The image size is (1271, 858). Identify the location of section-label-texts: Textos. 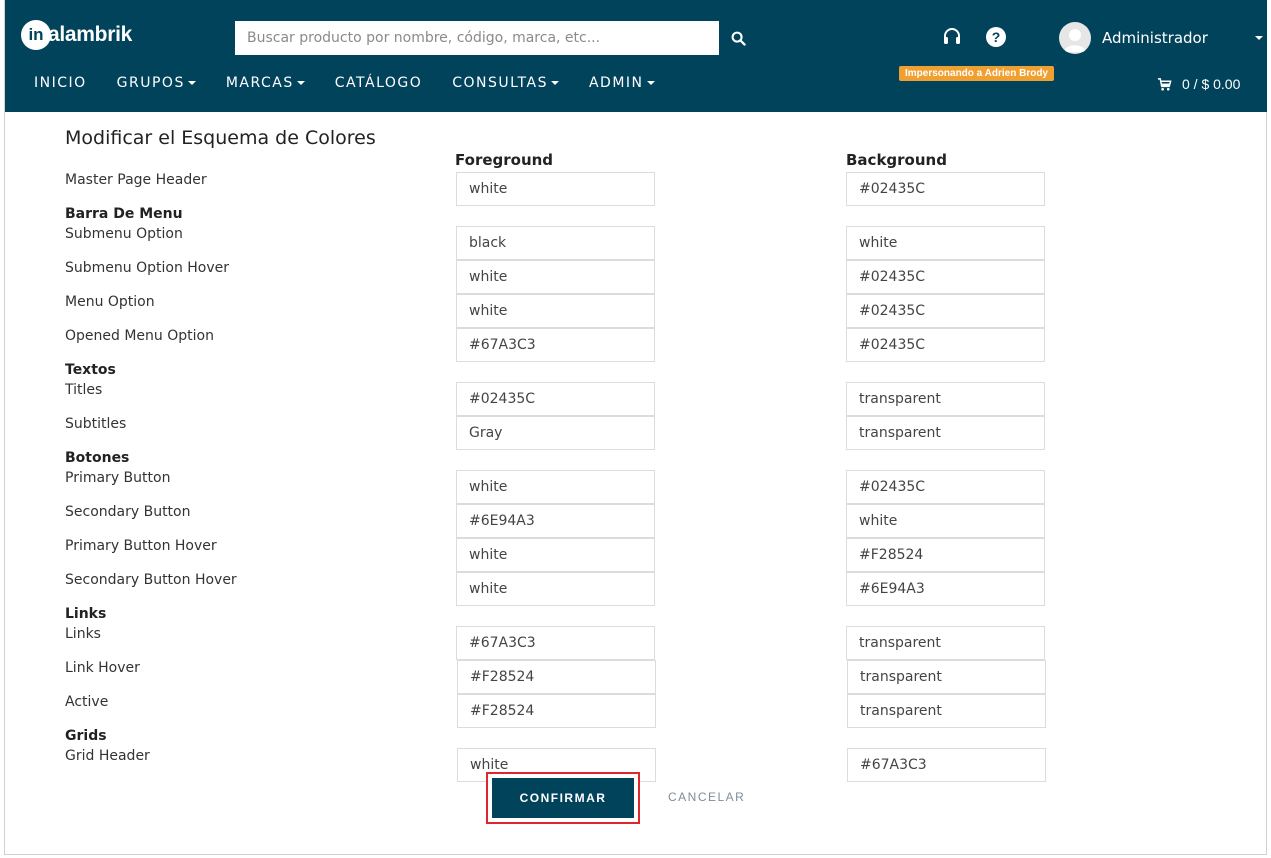
(90, 370).